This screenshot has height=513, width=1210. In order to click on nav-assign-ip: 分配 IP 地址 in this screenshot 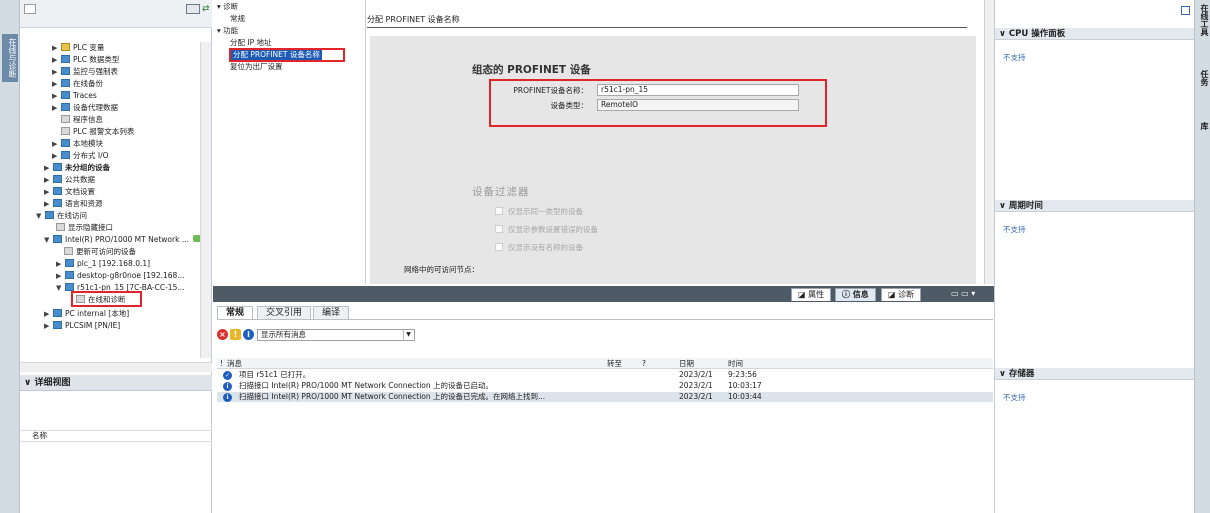, I will do `click(251, 43)`.